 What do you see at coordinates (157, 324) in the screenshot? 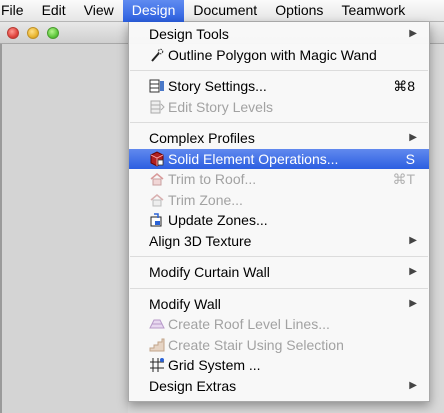
I see `roof-level-lines-icon` at bounding box center [157, 324].